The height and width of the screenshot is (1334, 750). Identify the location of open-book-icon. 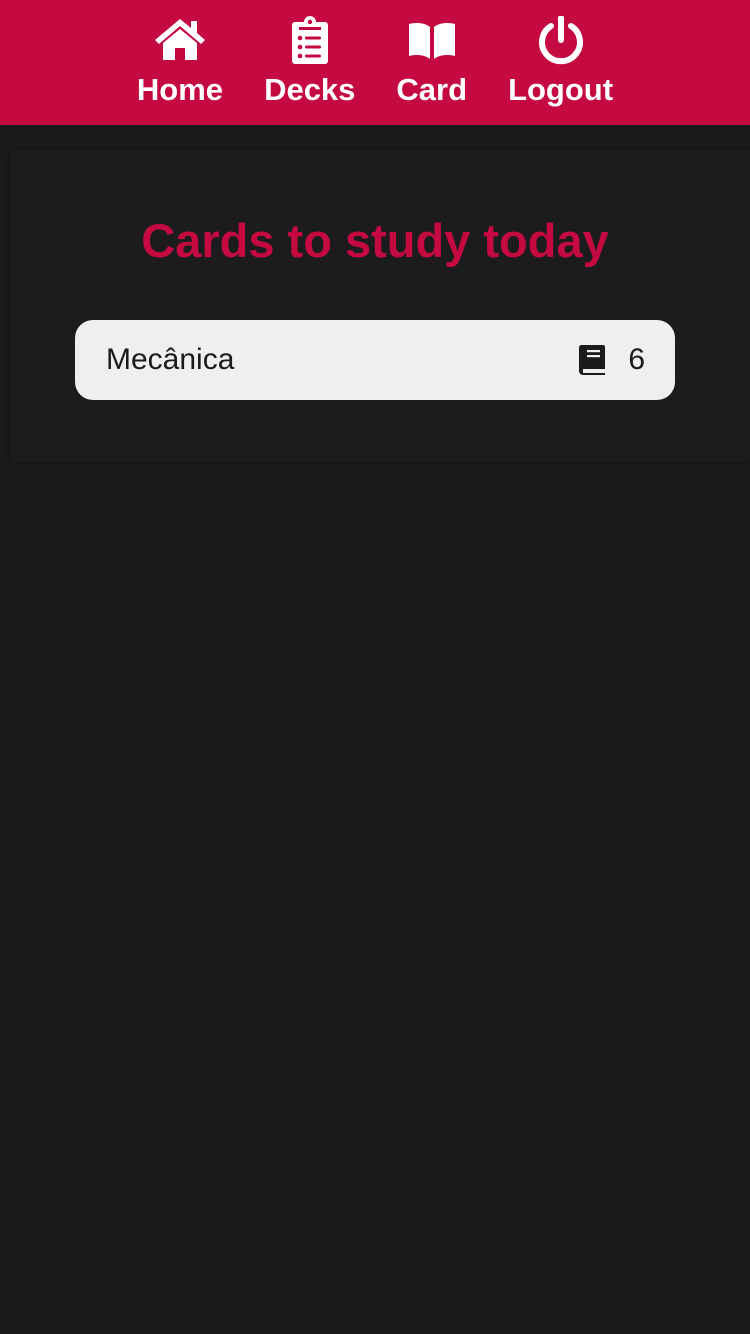
(432, 41).